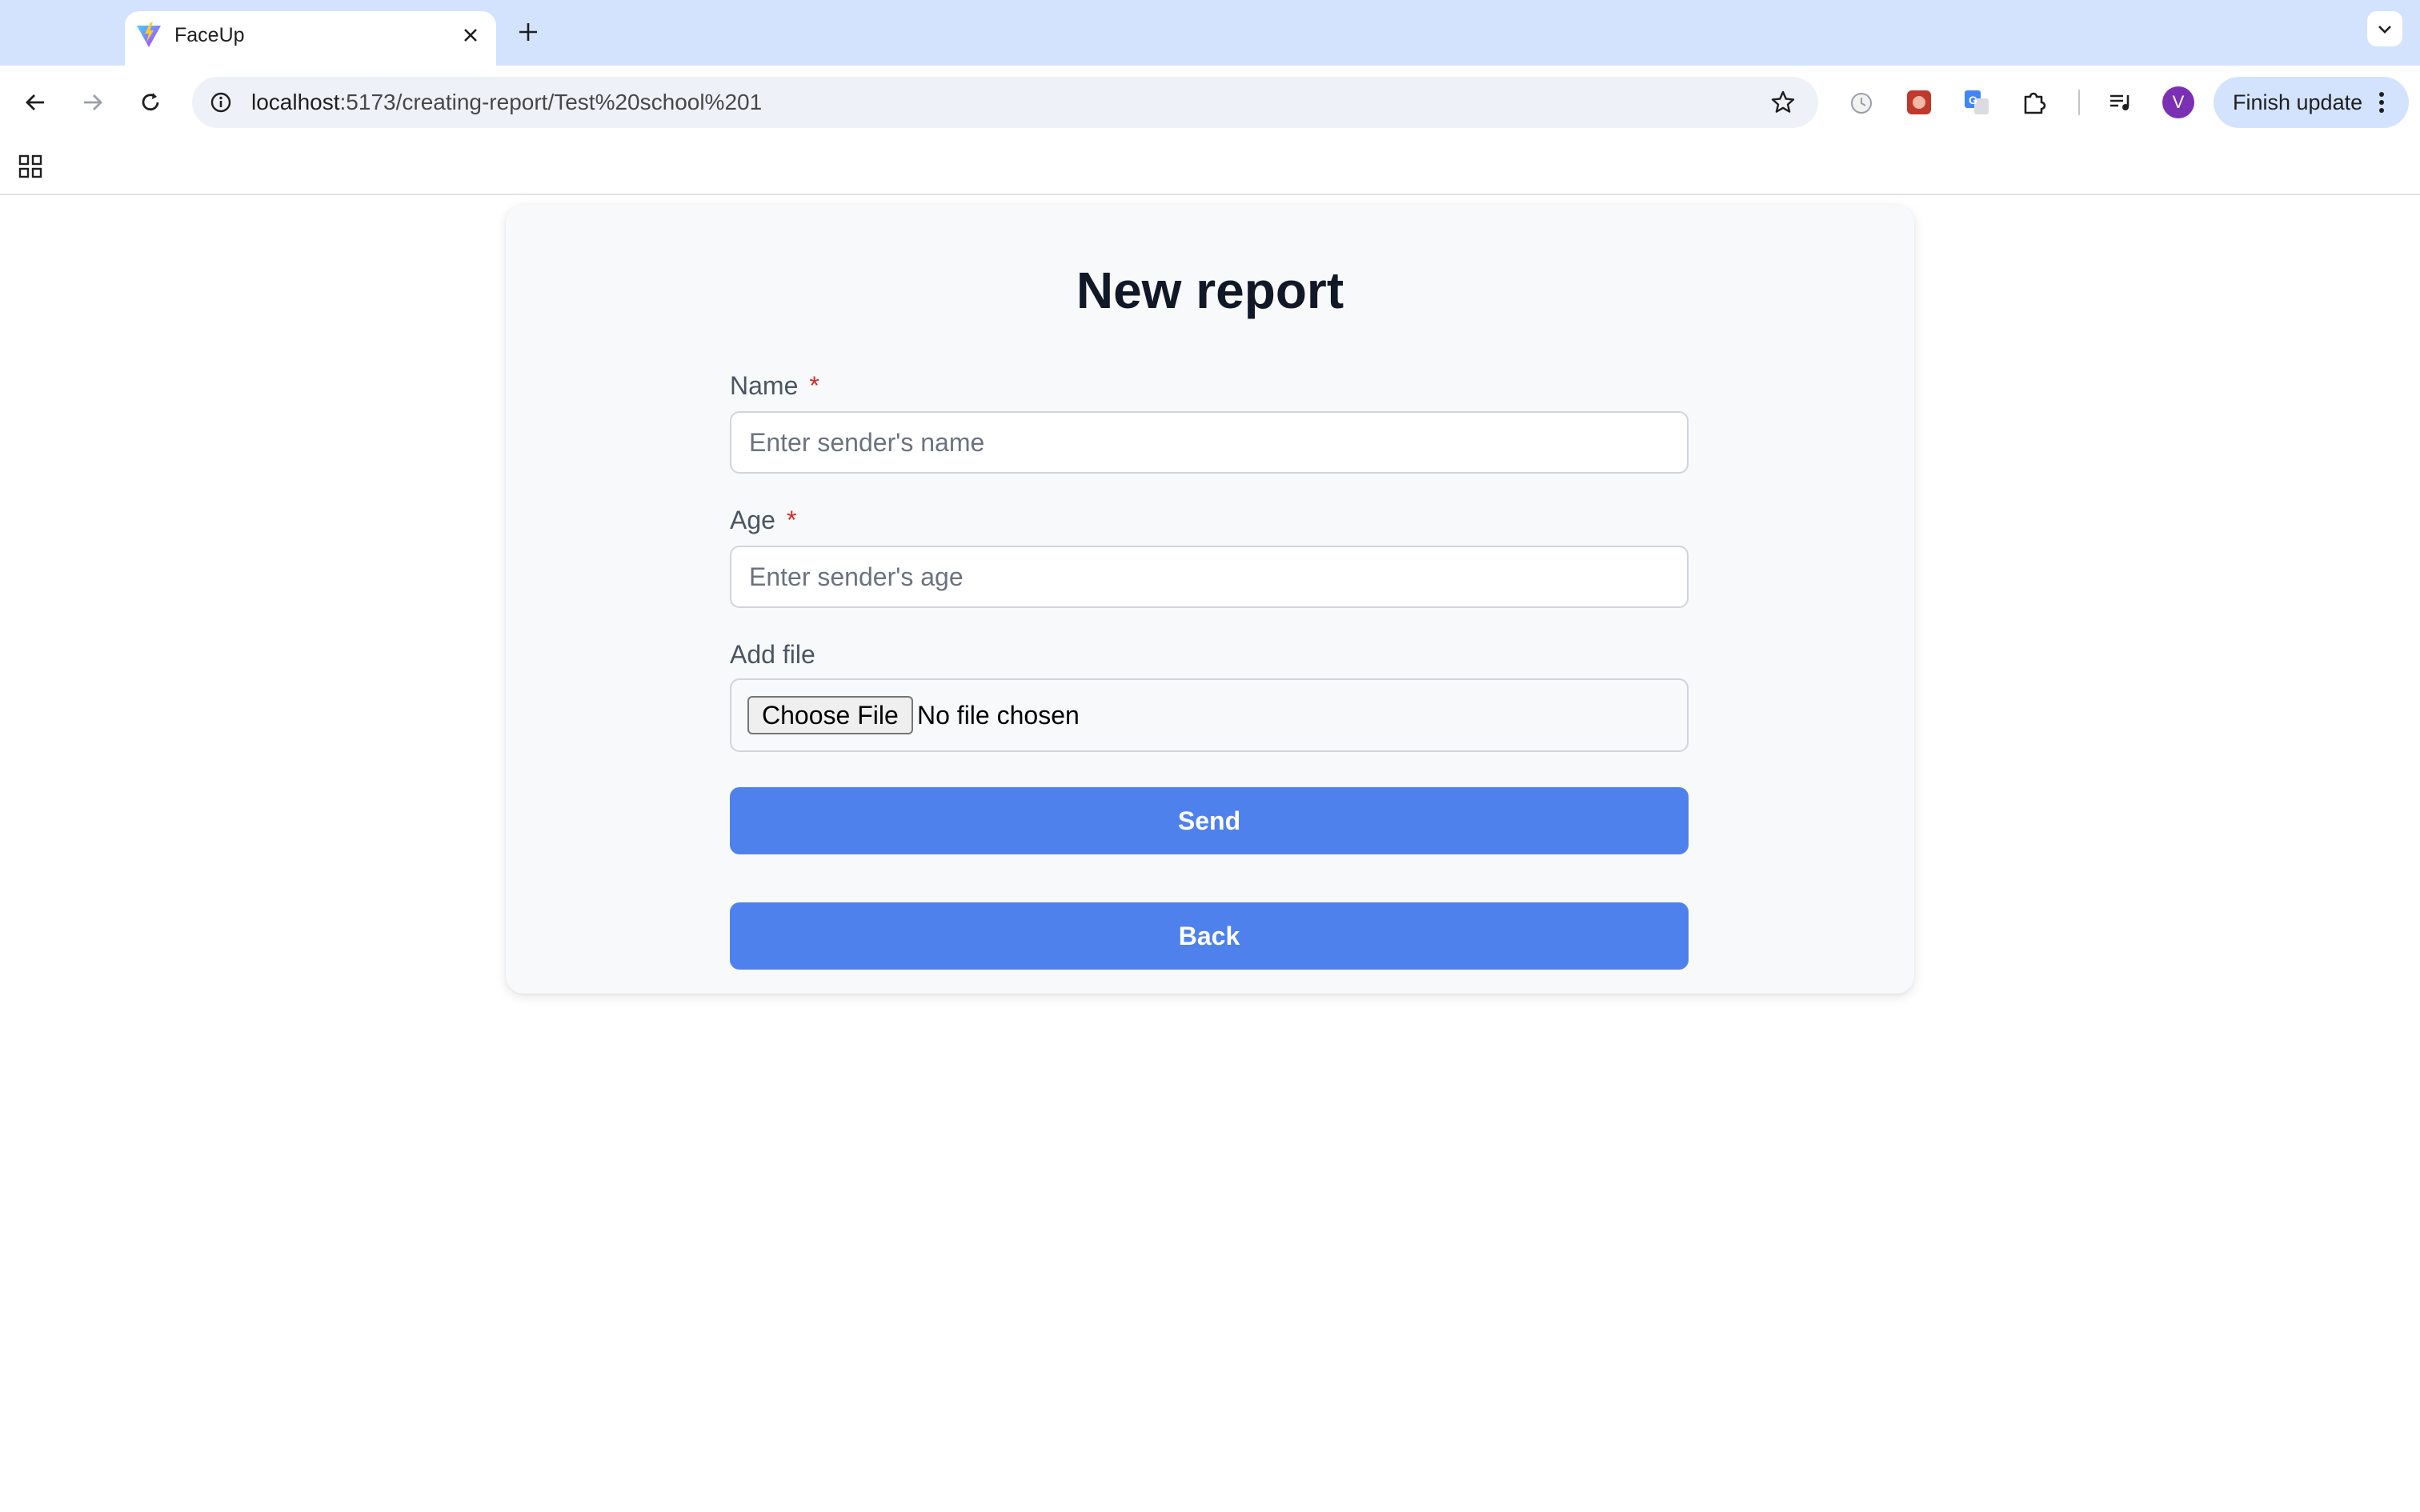  I want to click on extensions-puzzle-icon, so click(2034, 102).